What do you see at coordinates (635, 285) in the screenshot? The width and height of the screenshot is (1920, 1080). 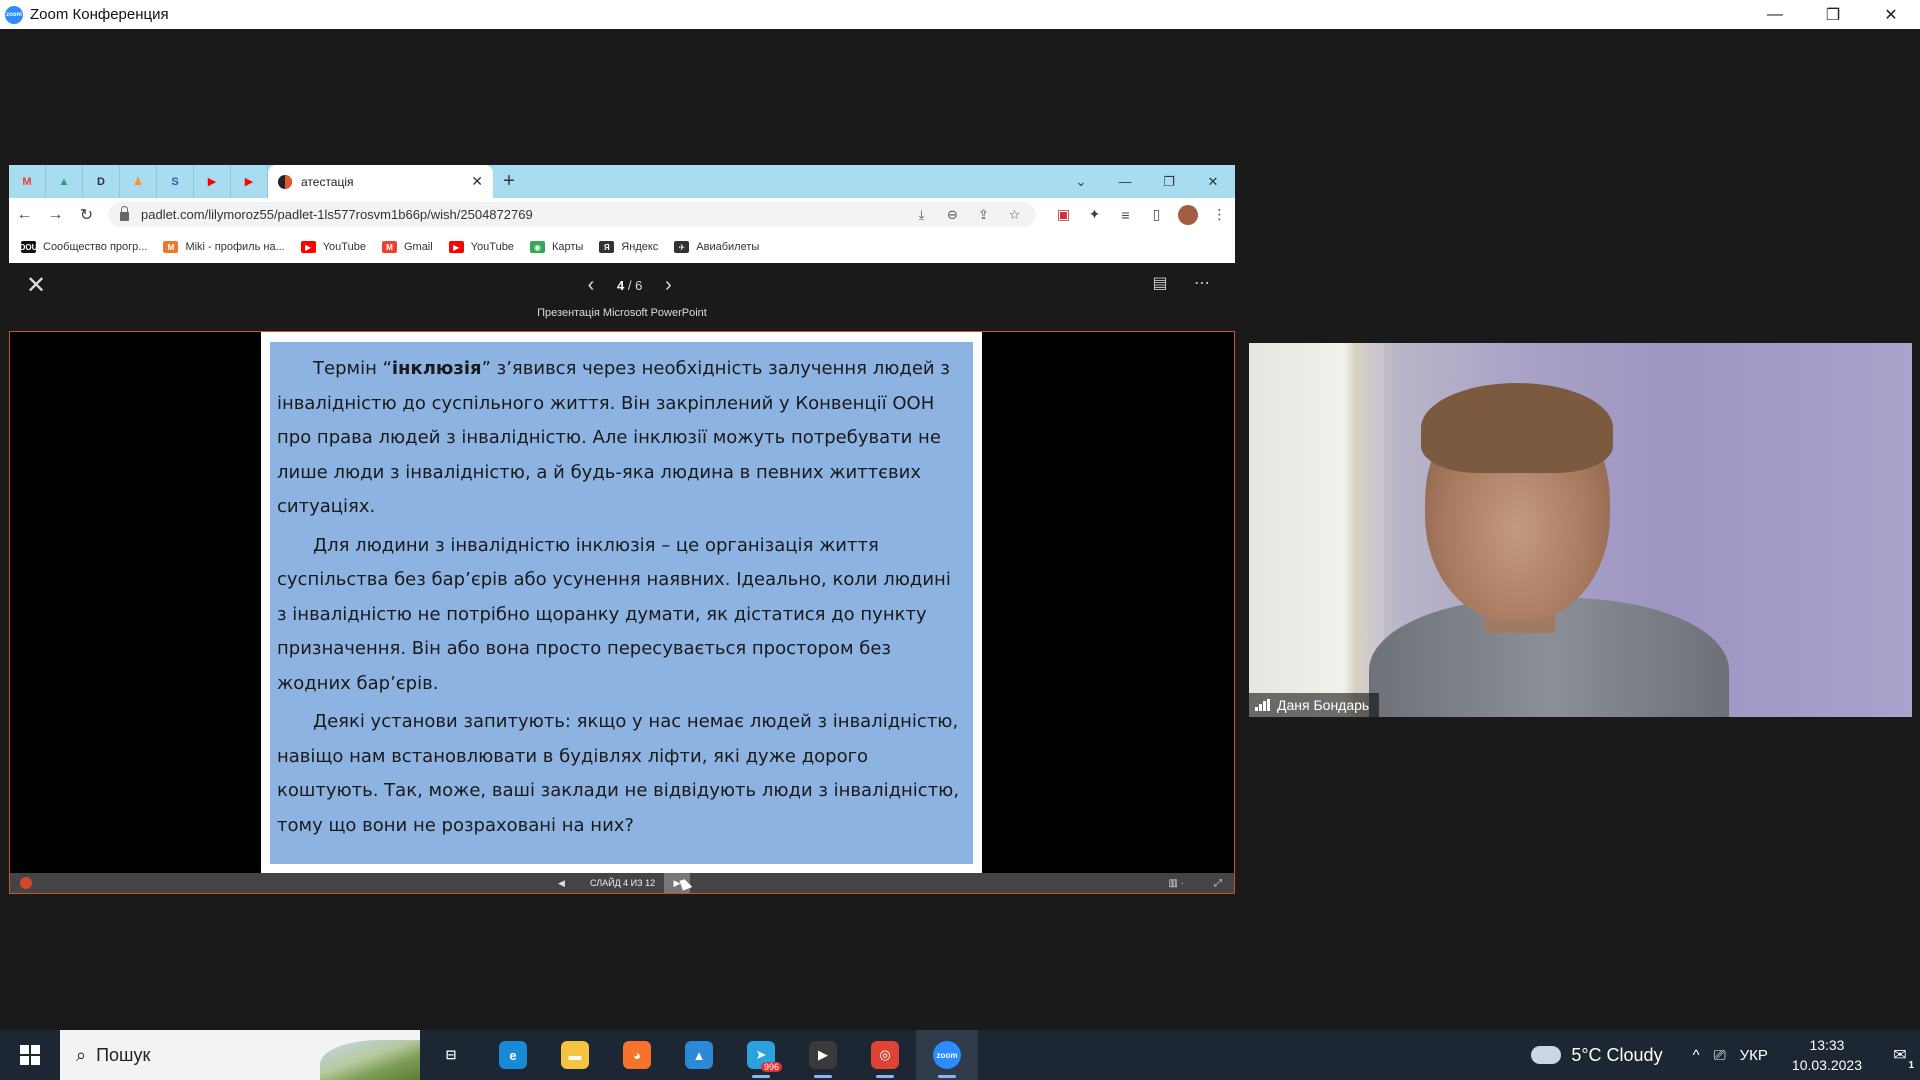 I see `page-total: / 6` at bounding box center [635, 285].